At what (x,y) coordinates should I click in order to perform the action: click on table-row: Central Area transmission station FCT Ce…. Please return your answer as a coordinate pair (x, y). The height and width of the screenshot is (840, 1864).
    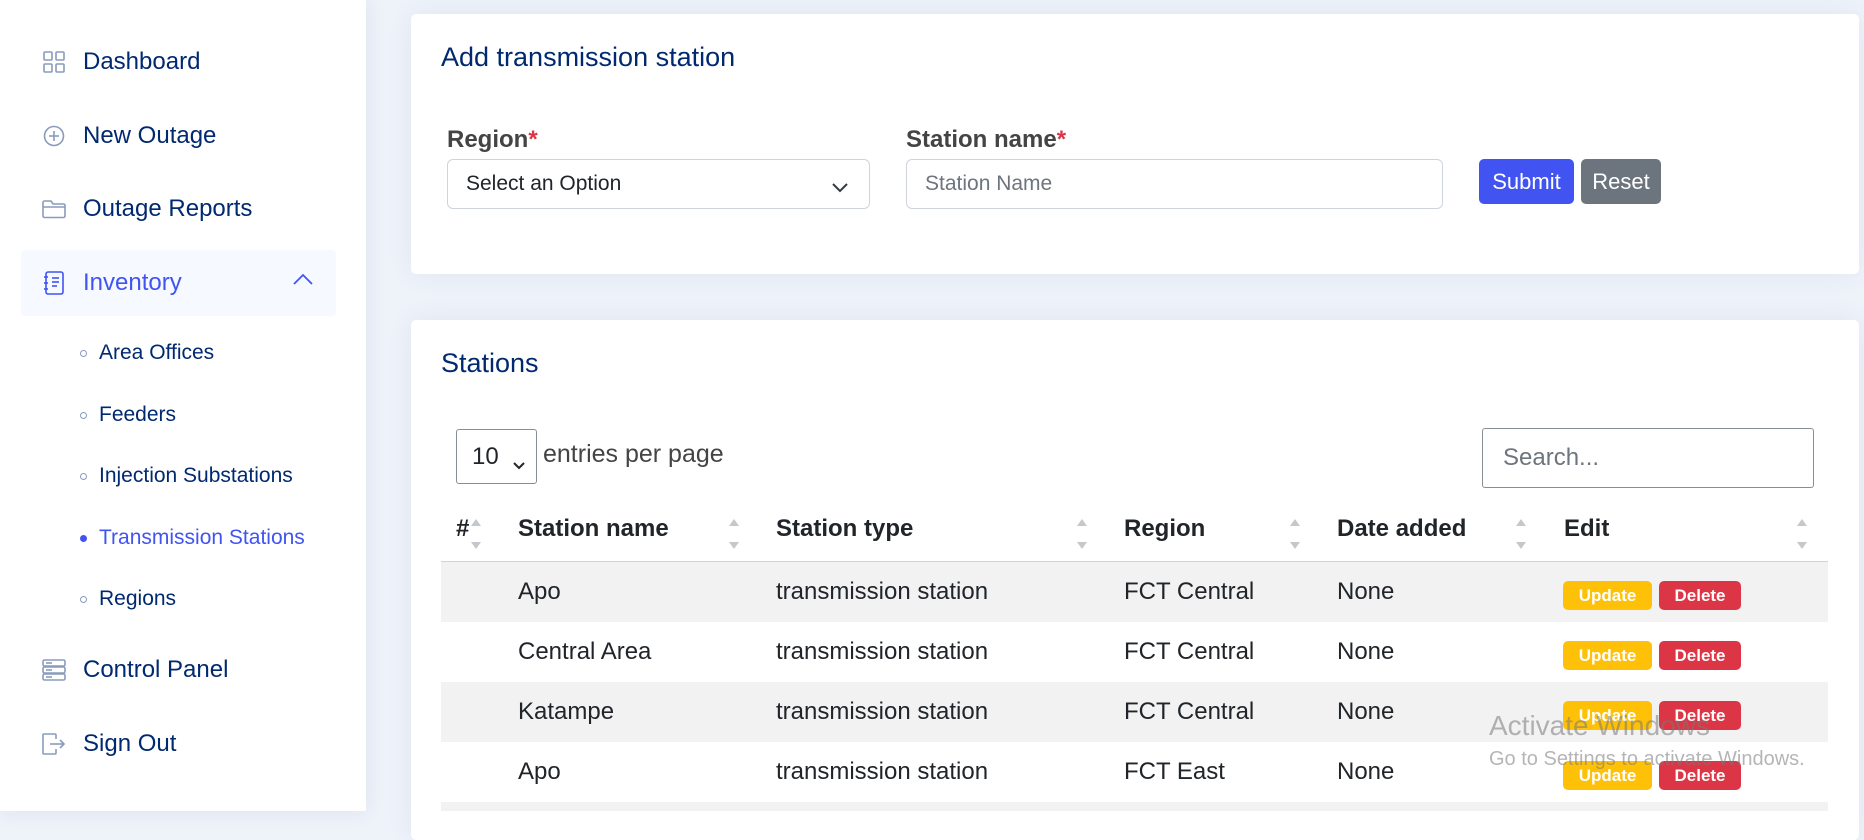
    Looking at the image, I should click on (1134, 652).